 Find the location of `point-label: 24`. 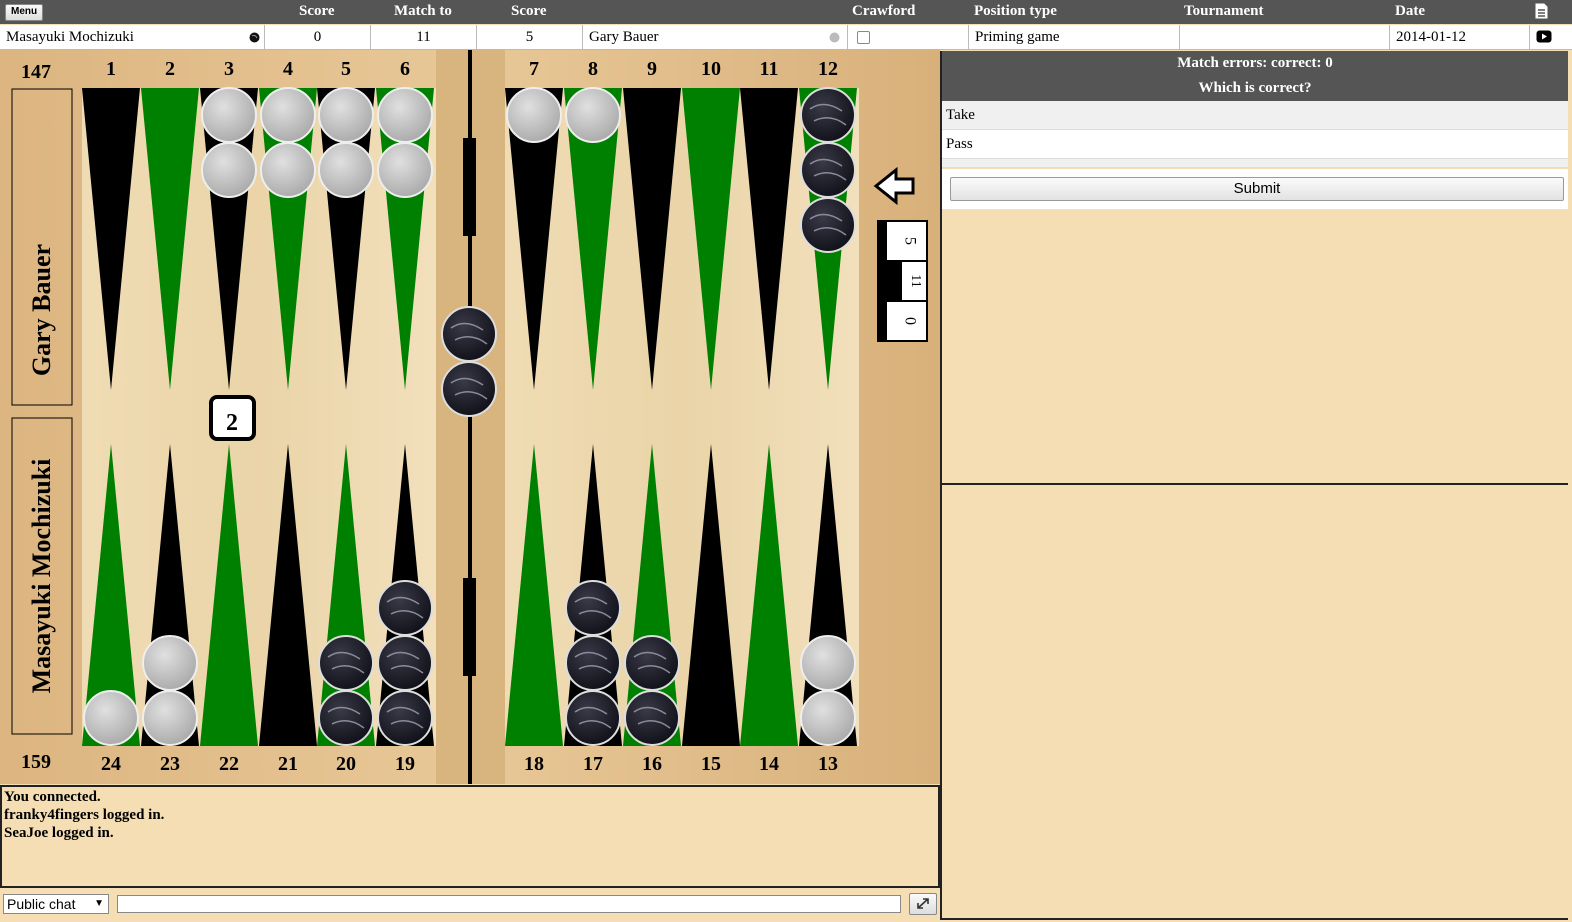

point-label: 24 is located at coordinates (111, 764).